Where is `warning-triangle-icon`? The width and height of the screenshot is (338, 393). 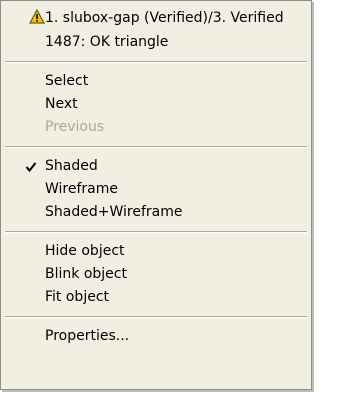
warning-triangle-icon is located at coordinates (37, 16).